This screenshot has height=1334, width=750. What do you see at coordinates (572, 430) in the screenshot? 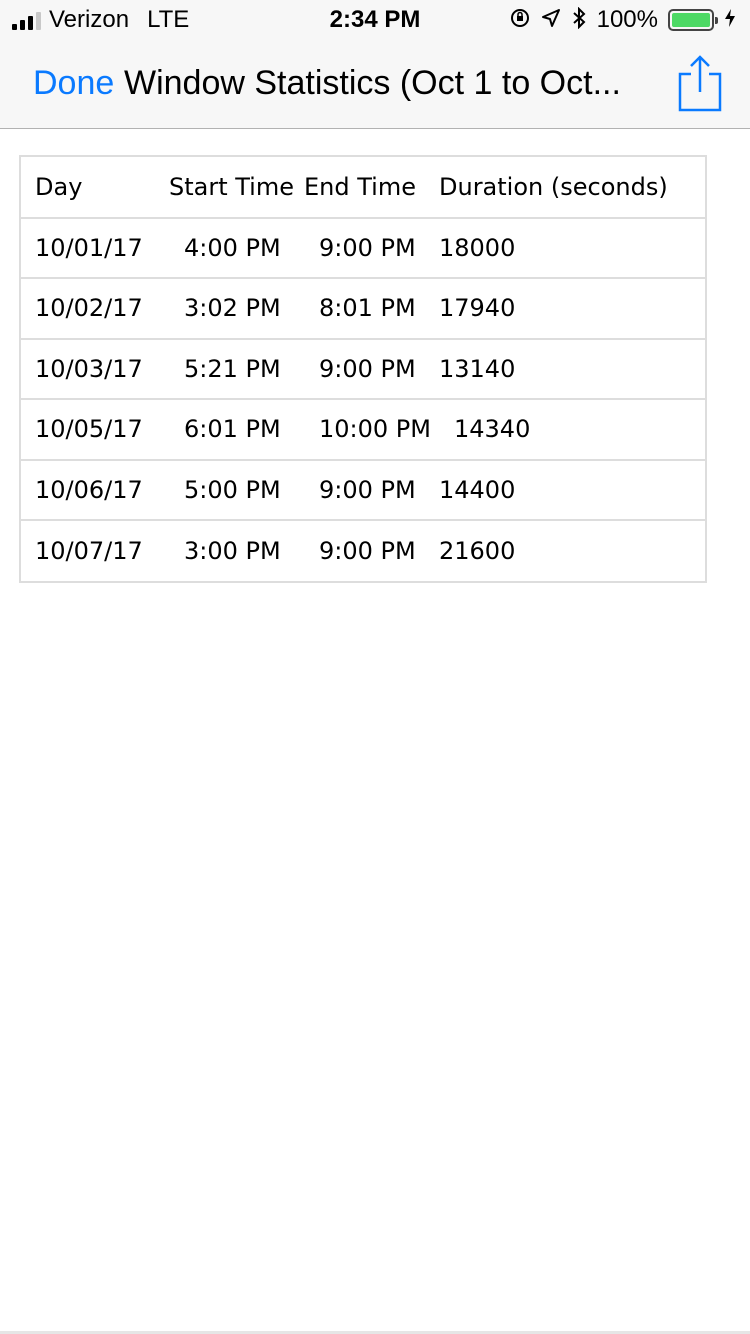
I see `cell-duration: 14340` at bounding box center [572, 430].